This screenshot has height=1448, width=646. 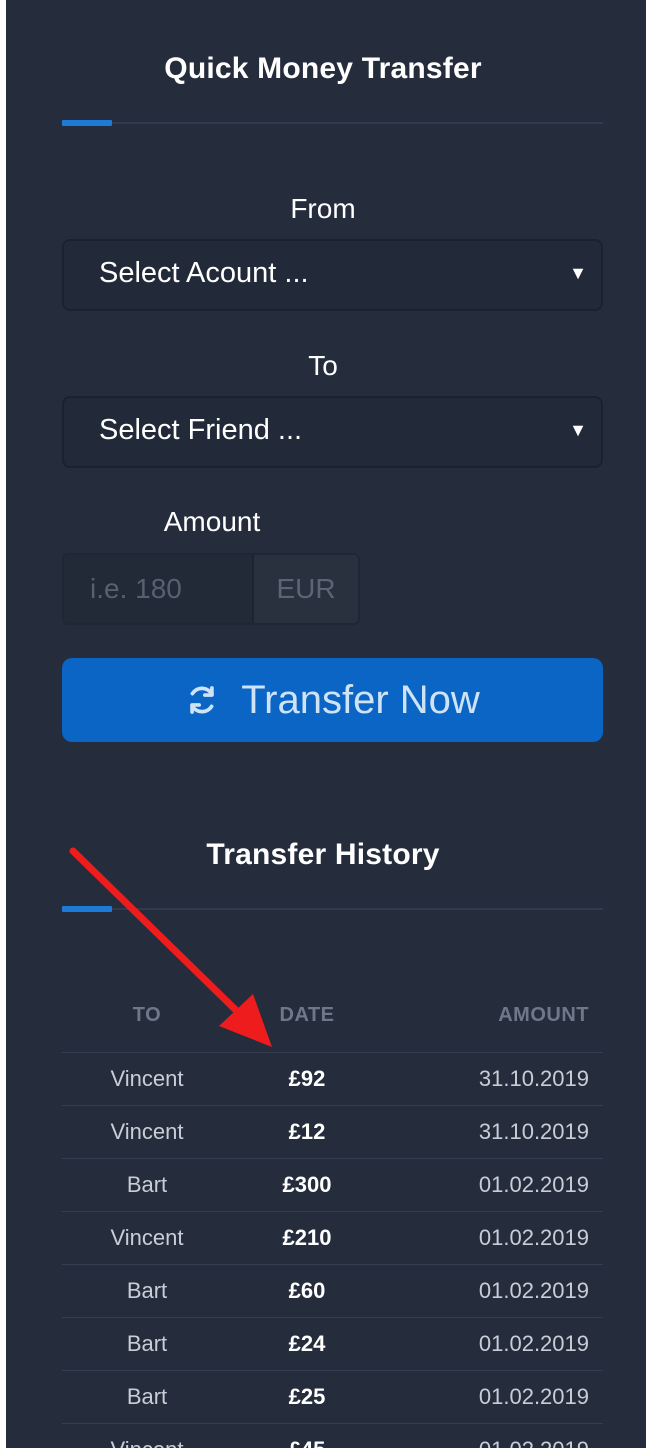 I want to click on cell-date: £25, so click(x=307, y=1396).